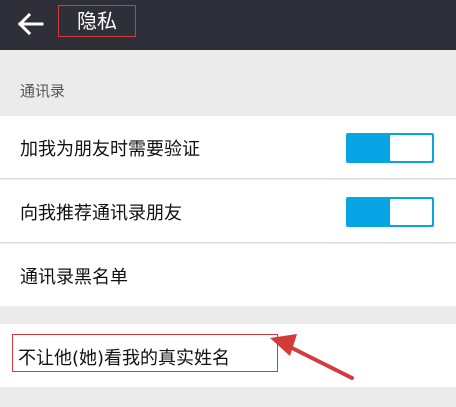 The width and height of the screenshot is (456, 407). I want to click on top-bar: 隐私, so click(228, 25).